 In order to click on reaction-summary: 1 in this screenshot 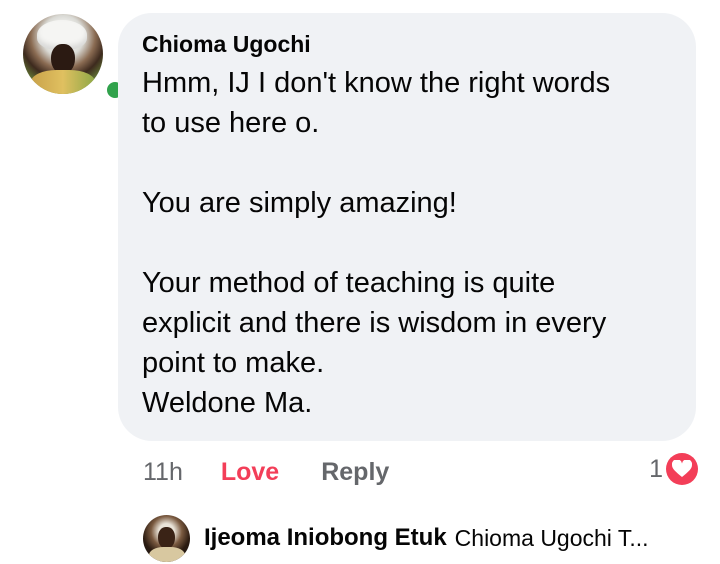, I will do `click(673, 469)`.